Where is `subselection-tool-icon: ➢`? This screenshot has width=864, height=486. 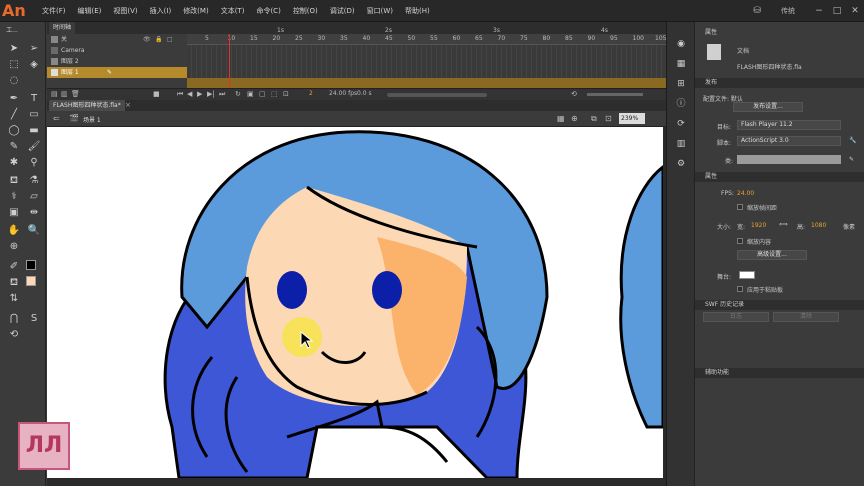
subselection-tool-icon: ➢ is located at coordinates (34, 49).